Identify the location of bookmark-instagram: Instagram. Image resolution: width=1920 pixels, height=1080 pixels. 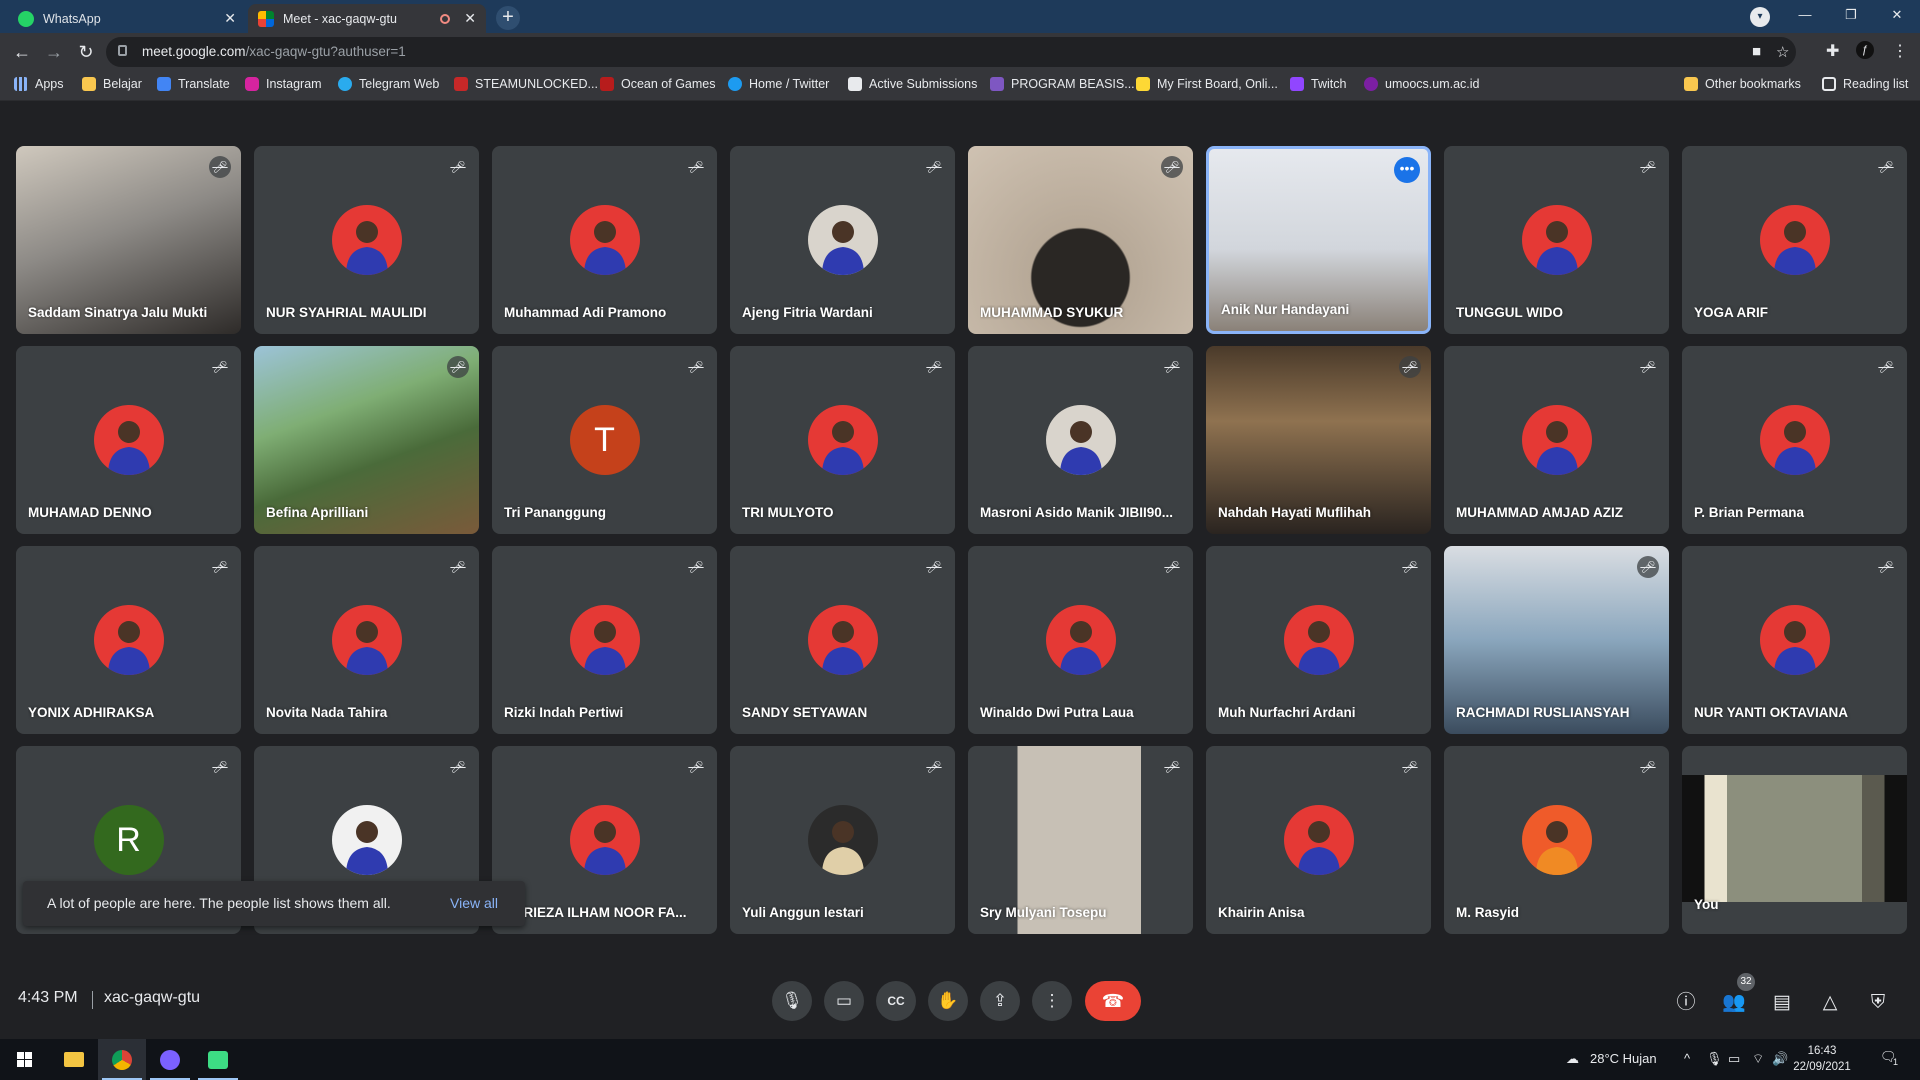
(283, 84).